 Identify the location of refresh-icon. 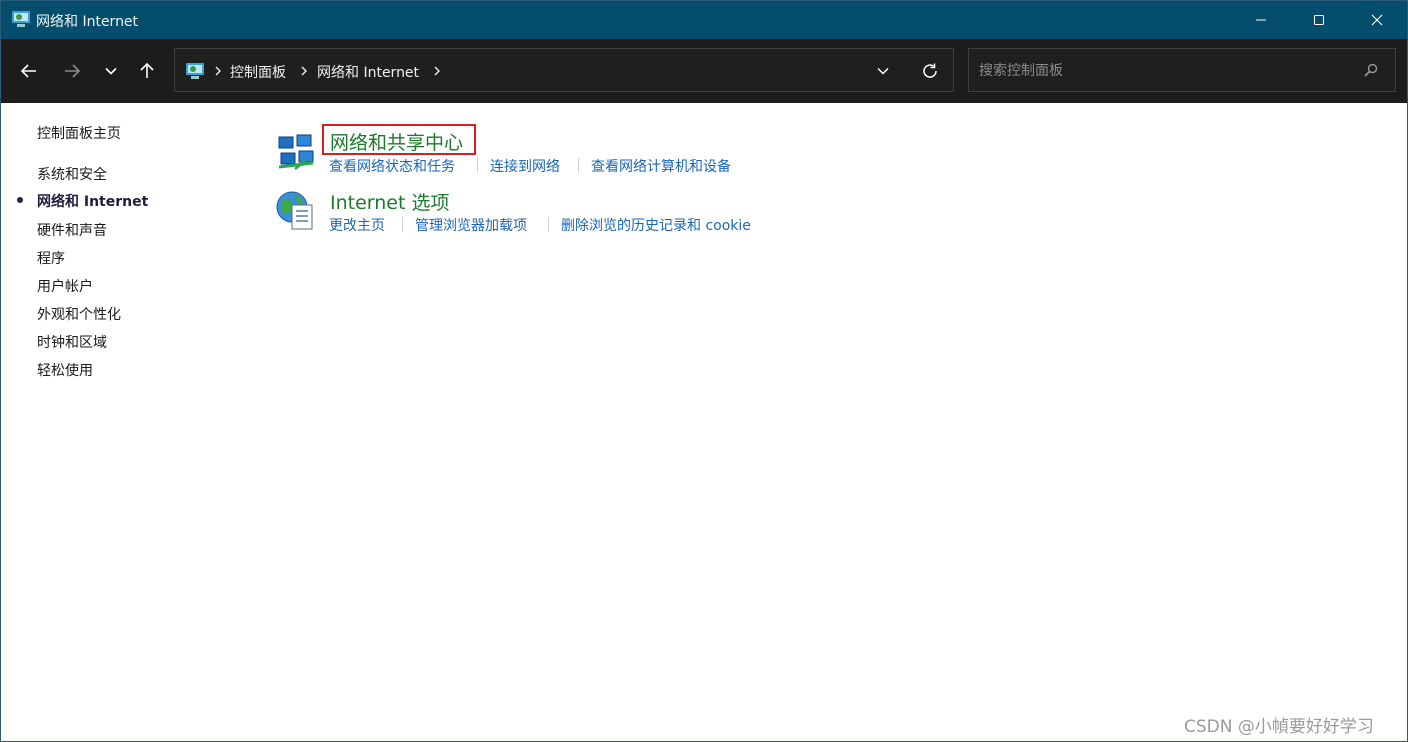
(930, 70).